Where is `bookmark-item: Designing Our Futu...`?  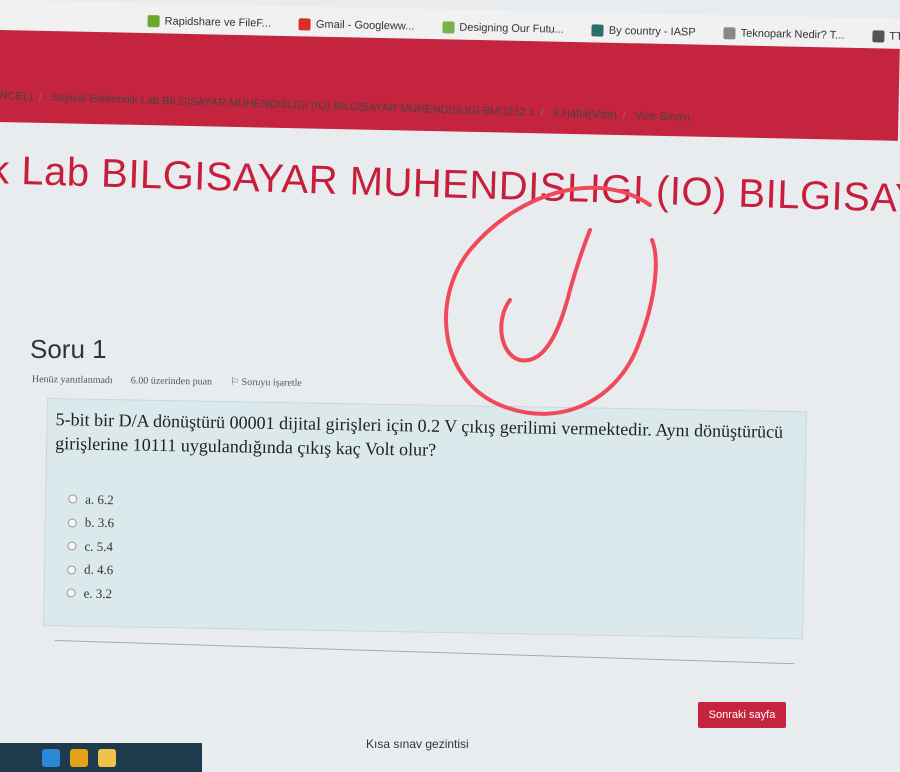
bookmark-item: Designing Our Futu... is located at coordinates (503, 28).